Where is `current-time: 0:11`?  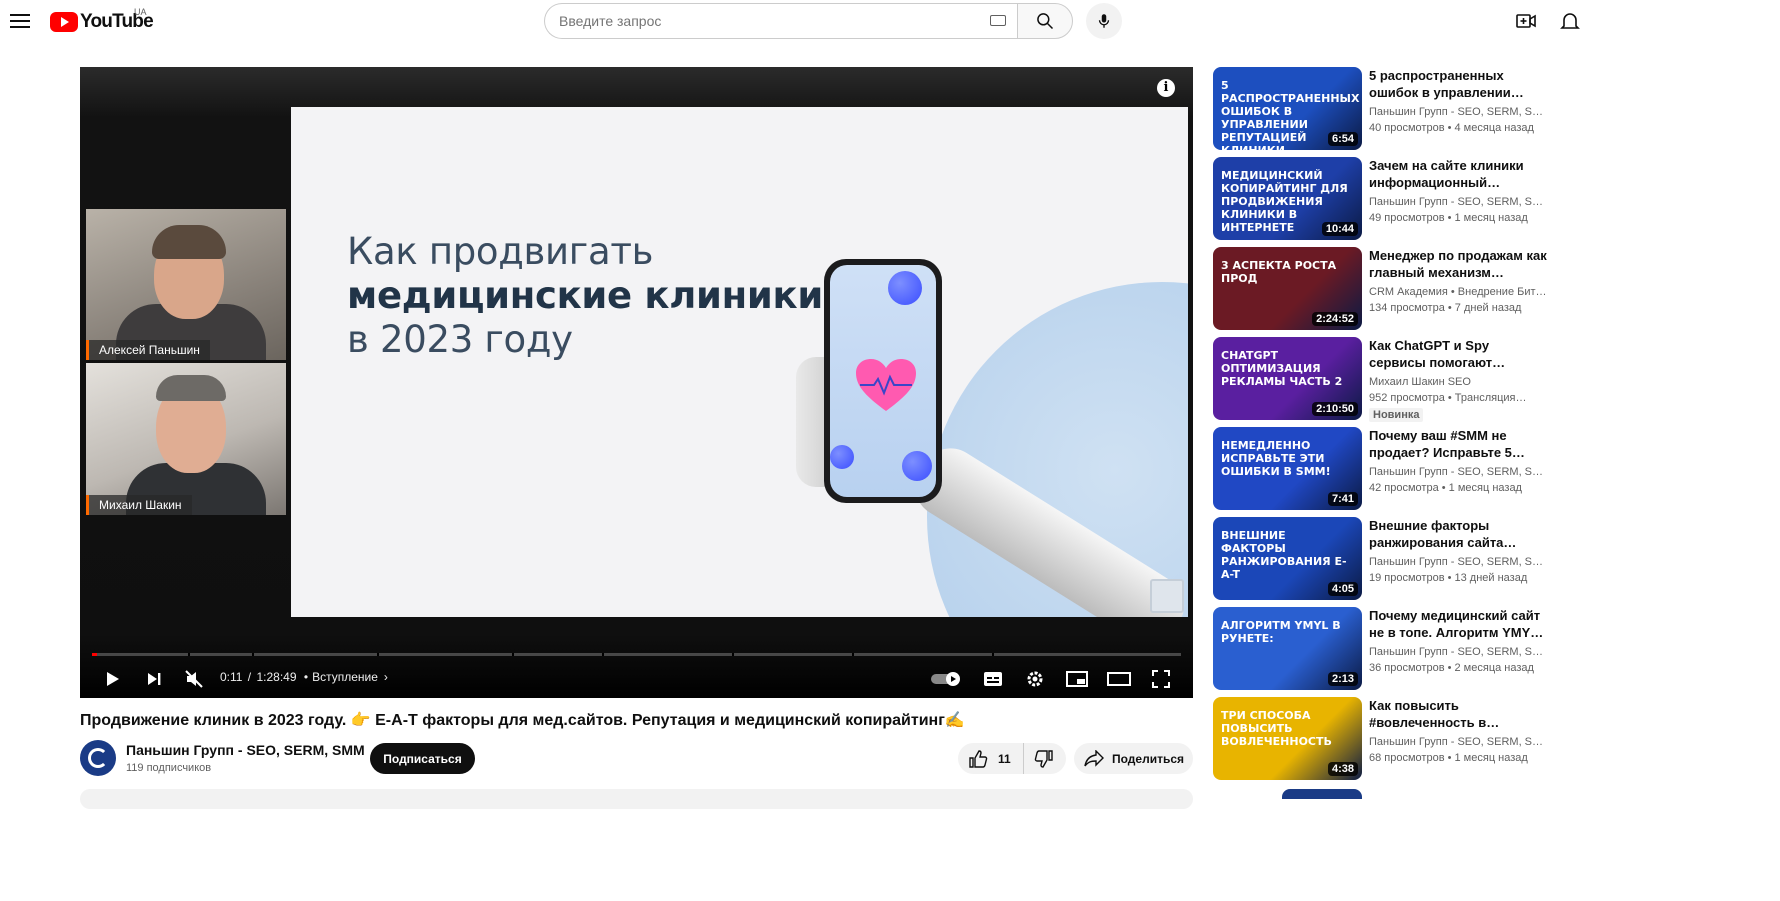 current-time: 0:11 is located at coordinates (231, 677).